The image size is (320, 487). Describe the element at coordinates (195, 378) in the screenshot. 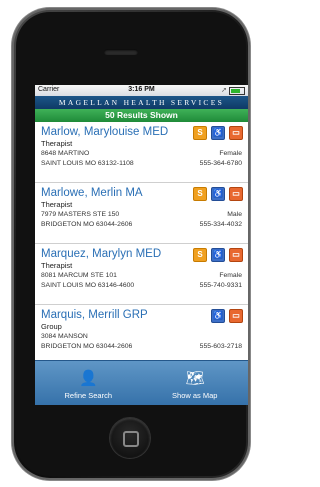

I see `map-icon: 🗺` at that location.